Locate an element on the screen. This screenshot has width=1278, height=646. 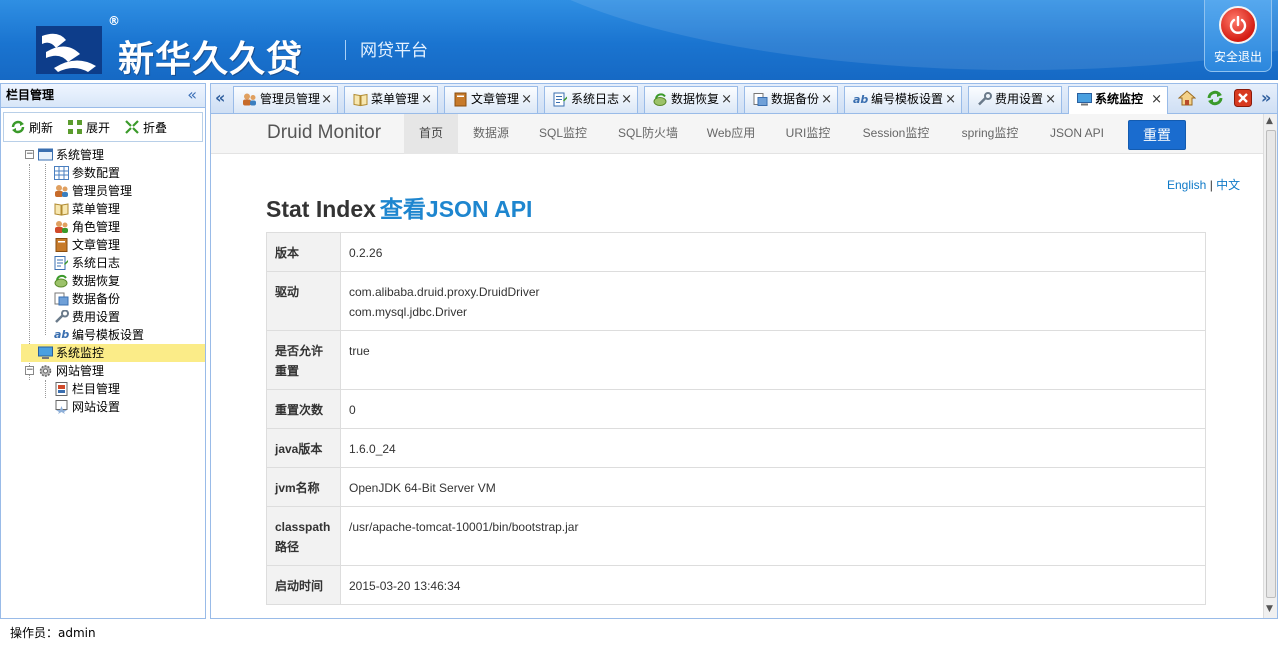
tab-label: 数据恢复 is located at coordinates (695, 99).